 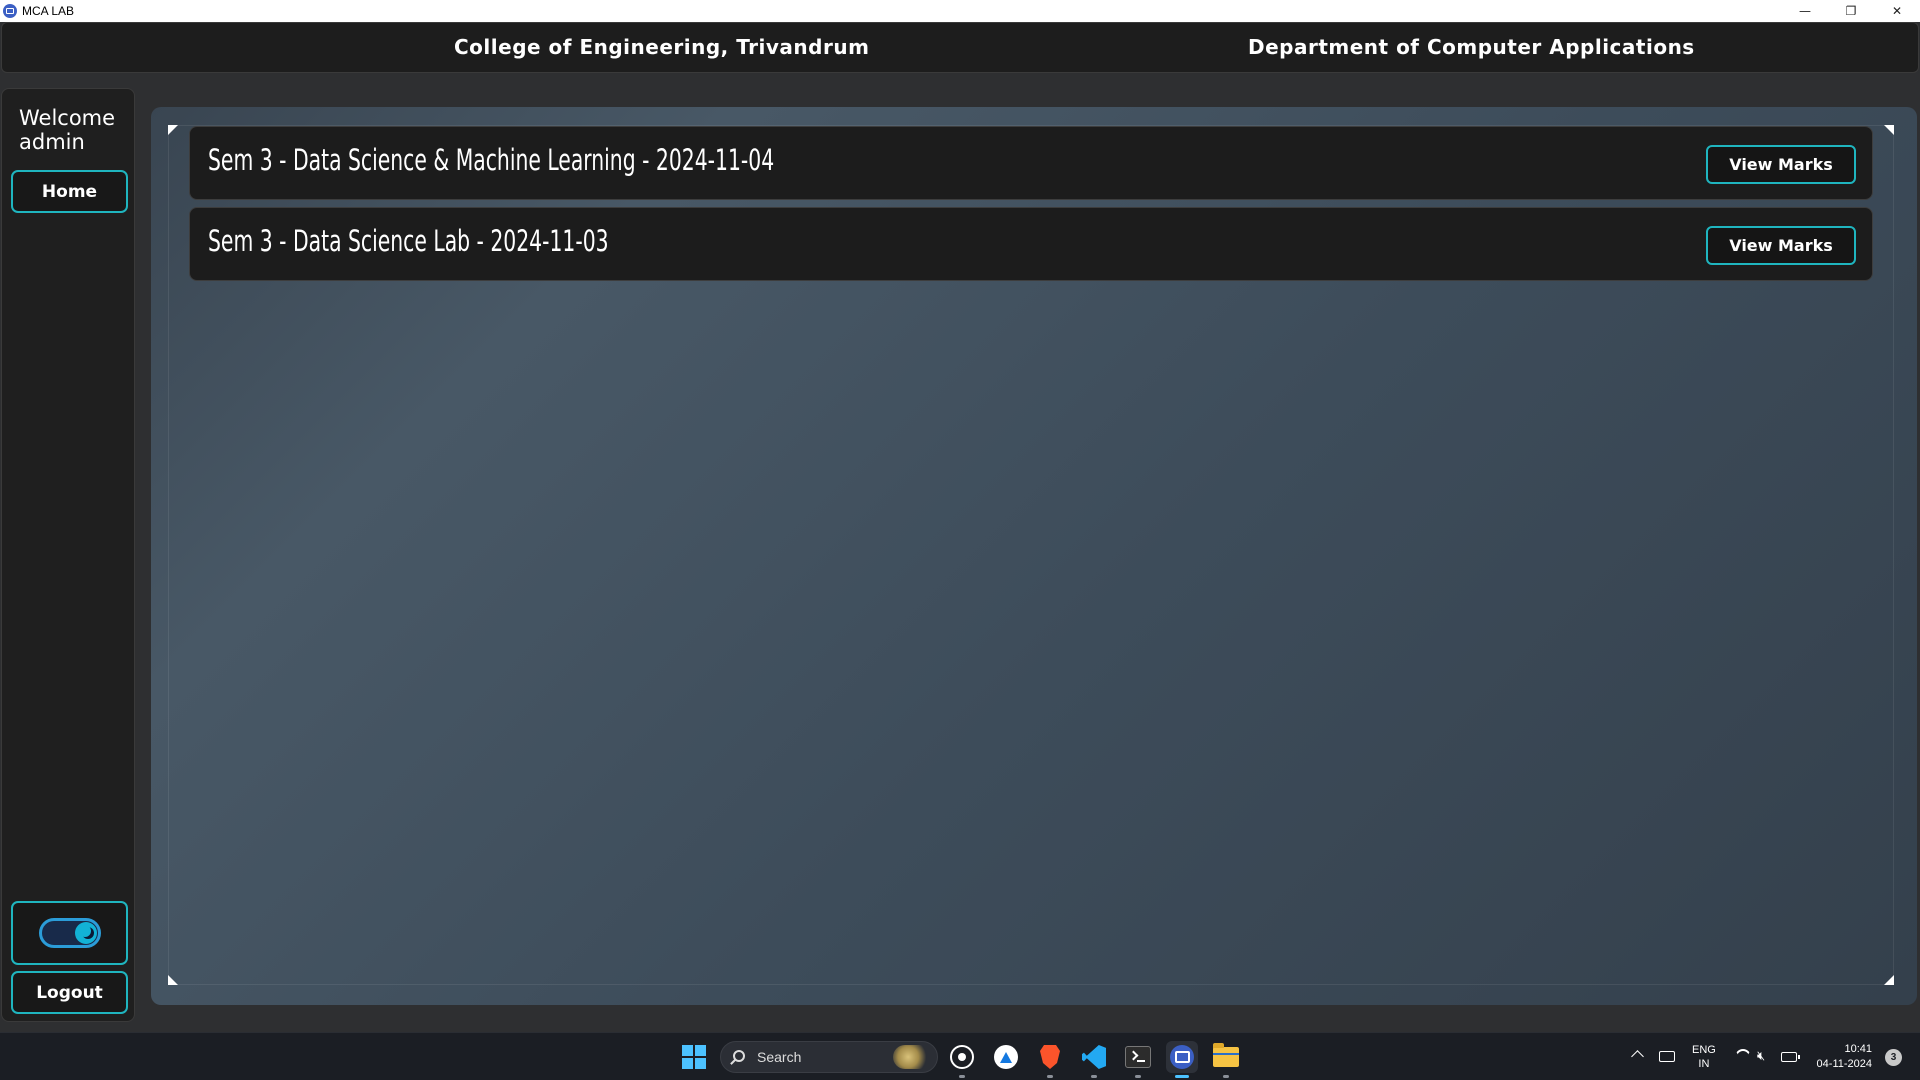 What do you see at coordinates (1897, 11) in the screenshot?
I see `close-button: ✕` at bounding box center [1897, 11].